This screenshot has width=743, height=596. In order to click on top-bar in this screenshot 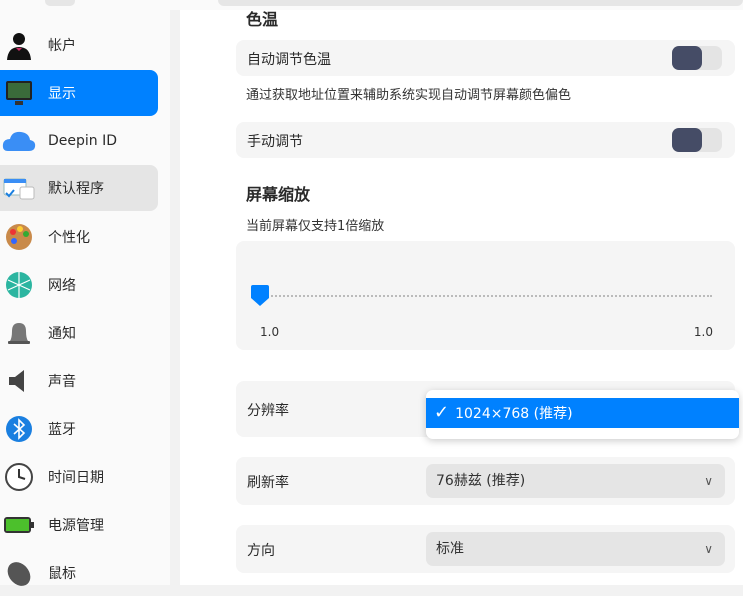, I will do `click(371, 5)`.